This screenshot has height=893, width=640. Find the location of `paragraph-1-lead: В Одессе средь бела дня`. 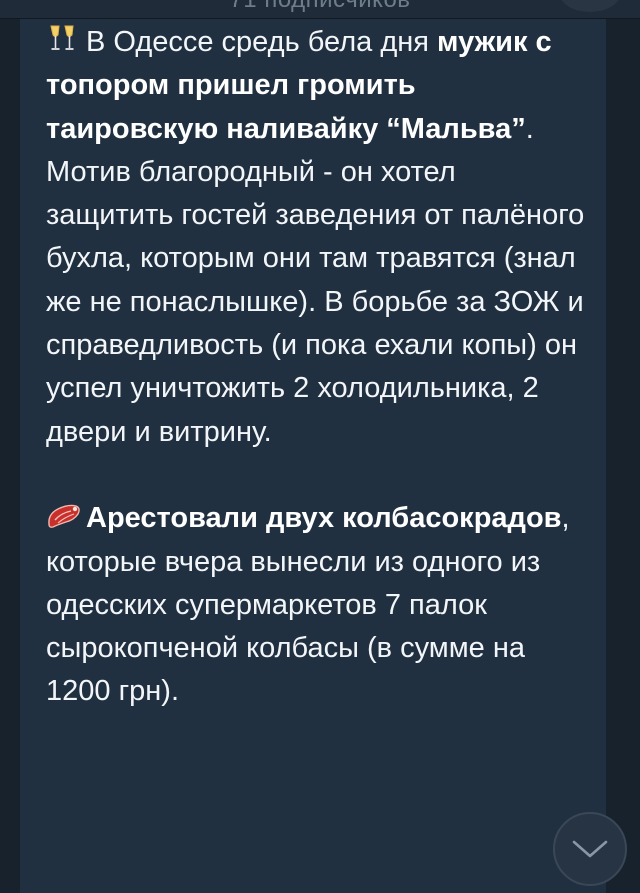

paragraph-1-lead: В Одессе средь бела дня is located at coordinates (262, 42).